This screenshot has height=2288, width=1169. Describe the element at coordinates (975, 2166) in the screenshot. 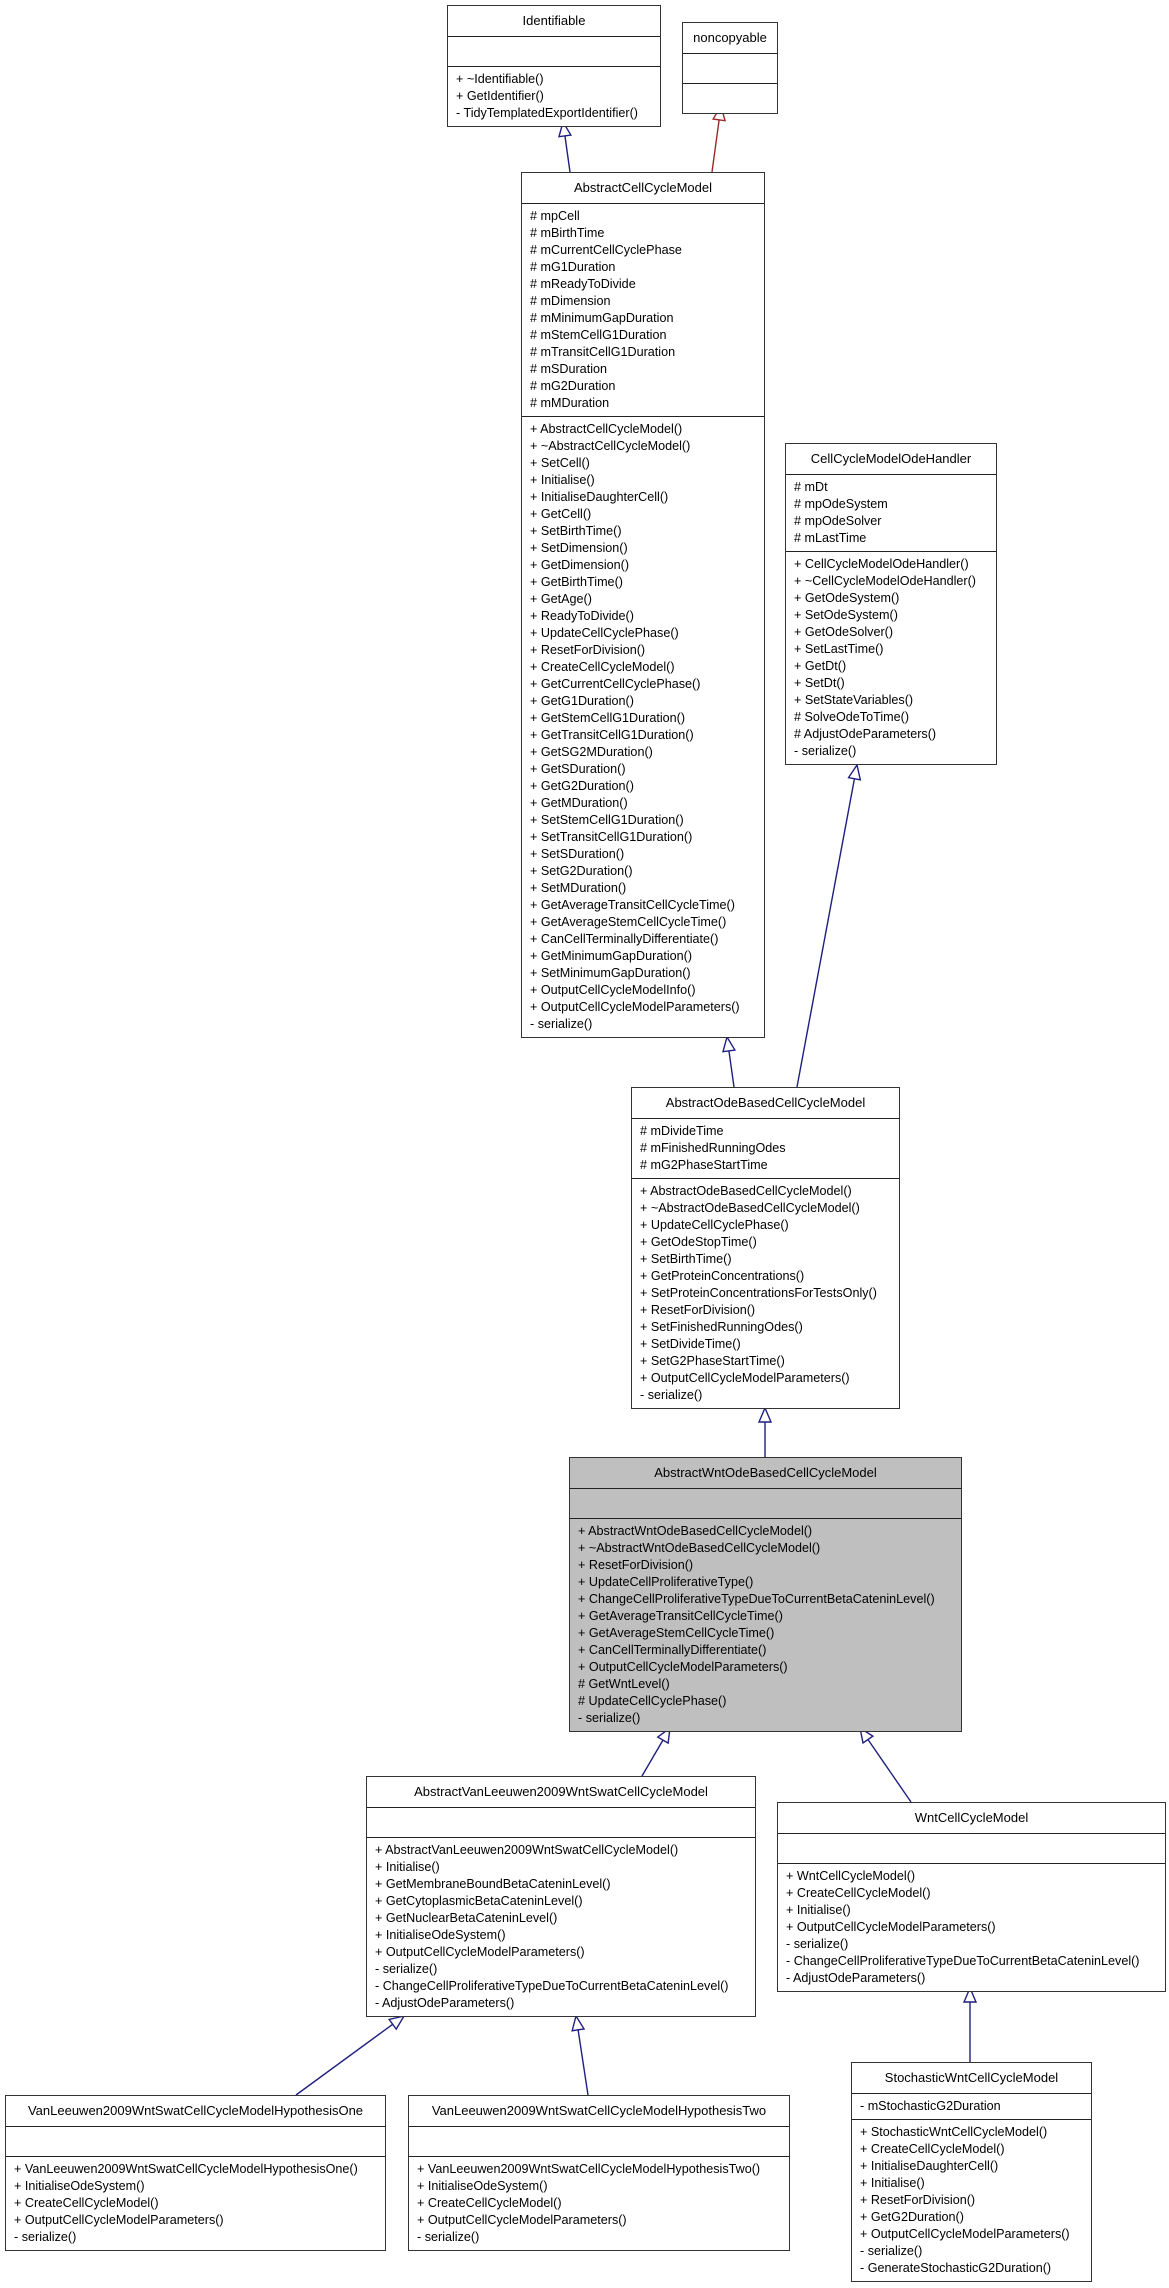

I see `method-item: + InitialiseDaughterCell()` at that location.